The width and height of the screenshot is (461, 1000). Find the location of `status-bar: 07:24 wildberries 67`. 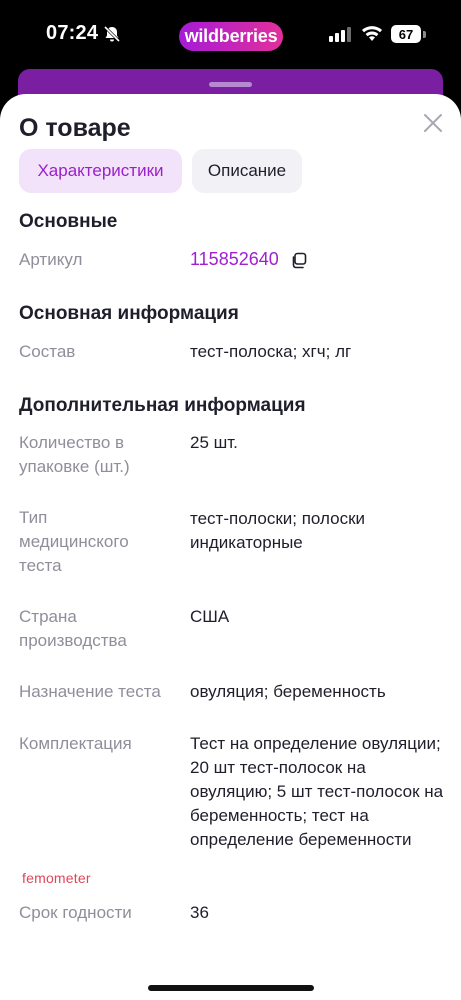

status-bar: 07:24 wildberries 67 is located at coordinates (230, 35).